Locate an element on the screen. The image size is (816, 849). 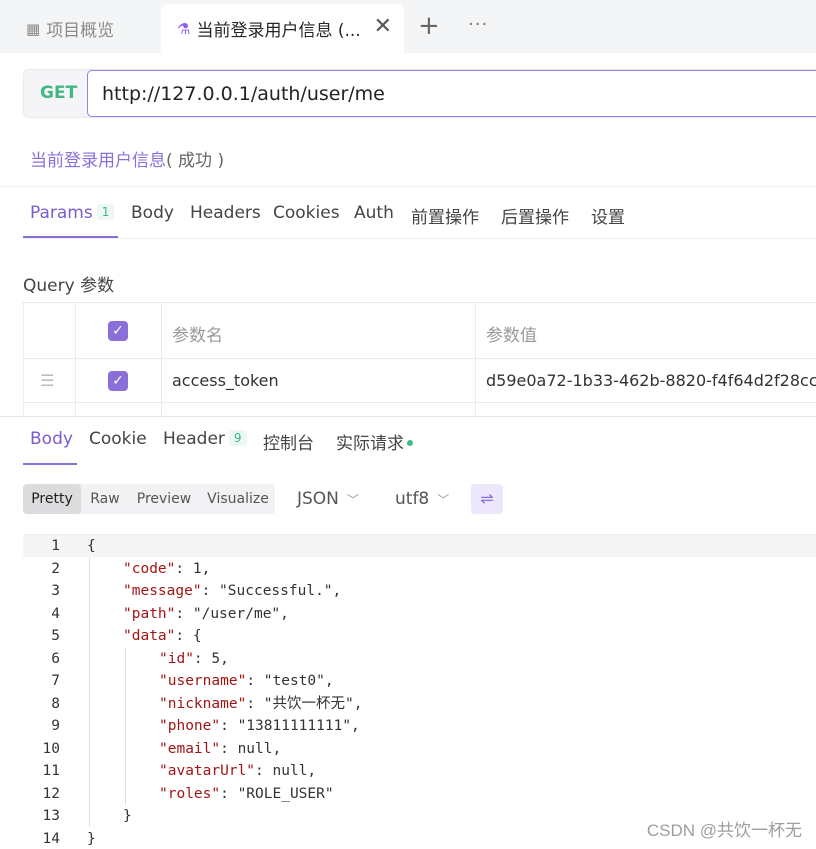
line-number: 7 is located at coordinates (41, 681).